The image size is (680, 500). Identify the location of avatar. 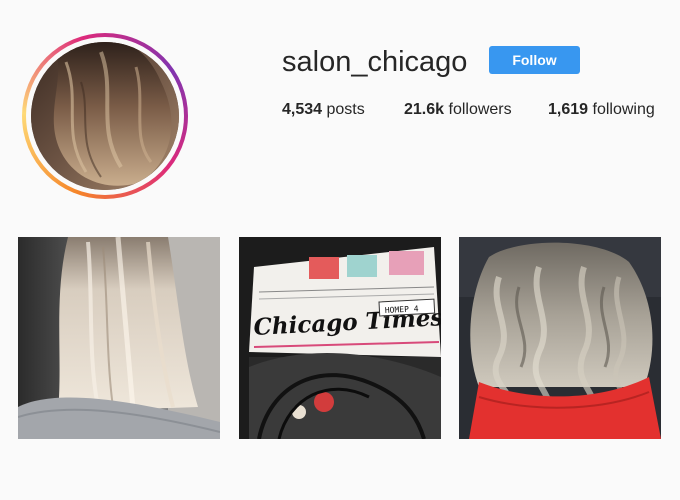
(105, 116).